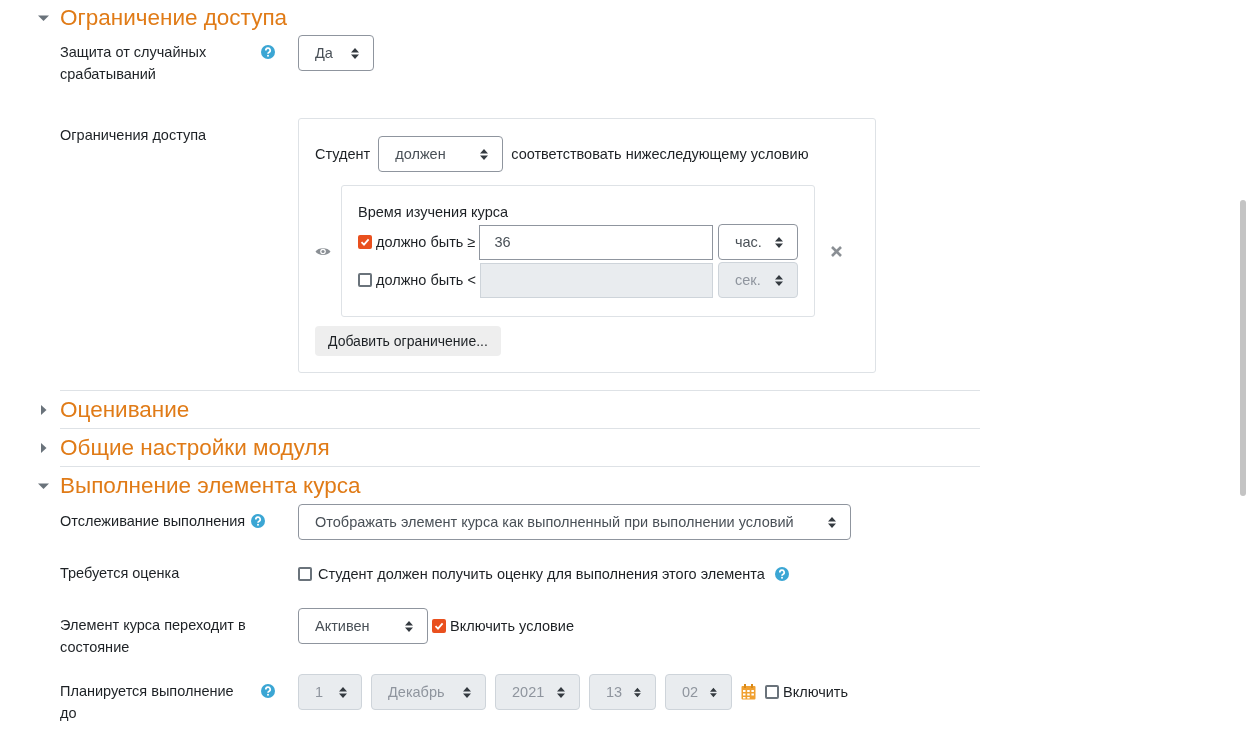 This screenshot has height=732, width=1250. What do you see at coordinates (758, 242) in the screenshot?
I see `unit-select: час.` at bounding box center [758, 242].